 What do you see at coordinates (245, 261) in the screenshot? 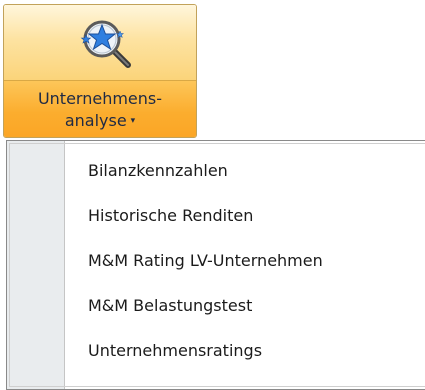
I see `menu-item-mm-rating-lv-unternehmen: M&M Rating LV-Unternehmen` at bounding box center [245, 261].